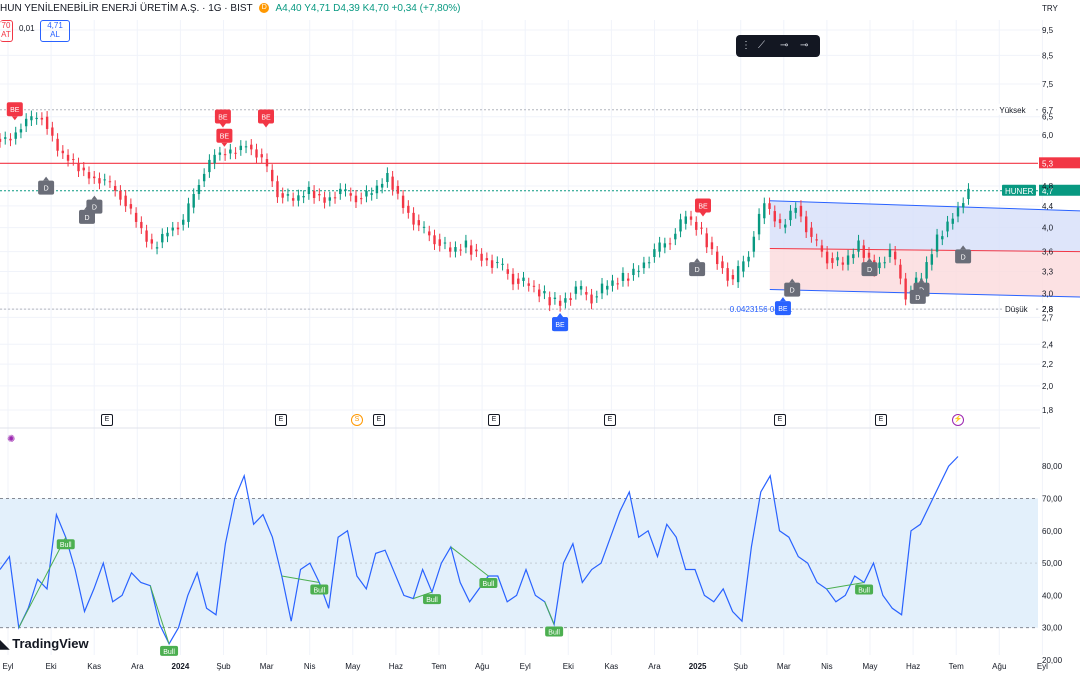  I want to click on indicator-settings-icon: ✺, so click(11, 439).